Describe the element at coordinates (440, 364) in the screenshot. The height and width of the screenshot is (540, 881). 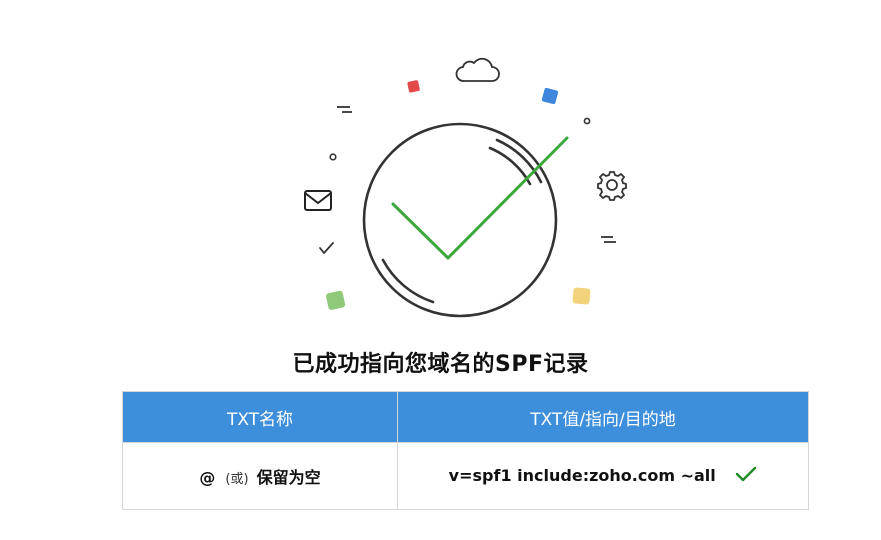
I see `success-title: 已成功指向您域名的SPF记录` at that location.